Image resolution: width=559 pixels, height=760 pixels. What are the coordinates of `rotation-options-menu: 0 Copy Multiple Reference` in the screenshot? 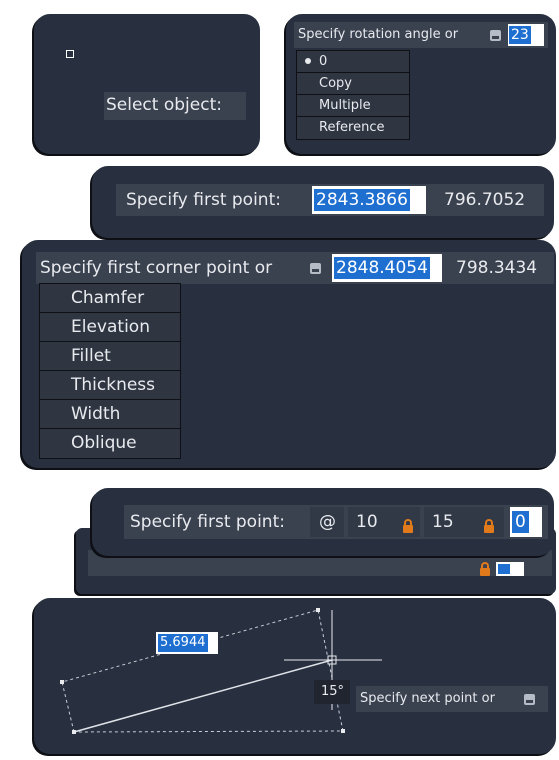 It's located at (353, 95).